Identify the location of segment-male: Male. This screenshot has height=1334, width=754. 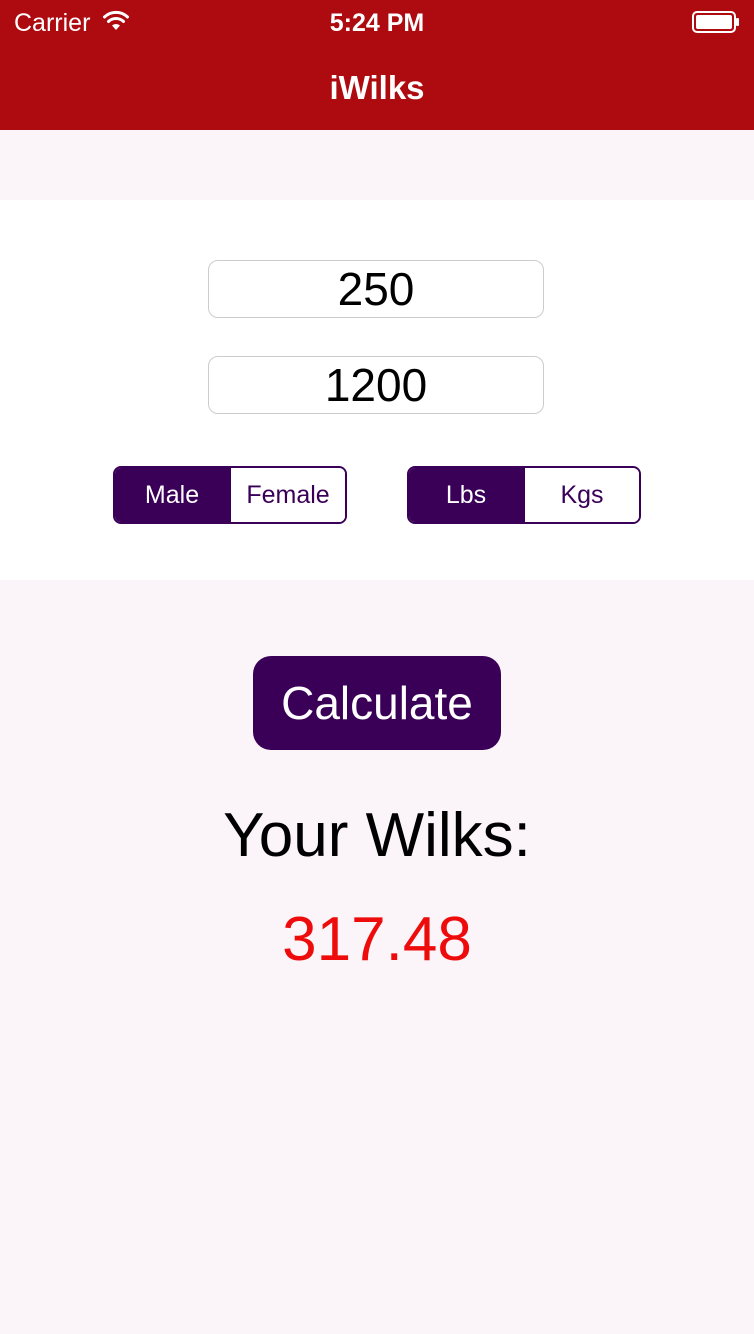
(172, 495).